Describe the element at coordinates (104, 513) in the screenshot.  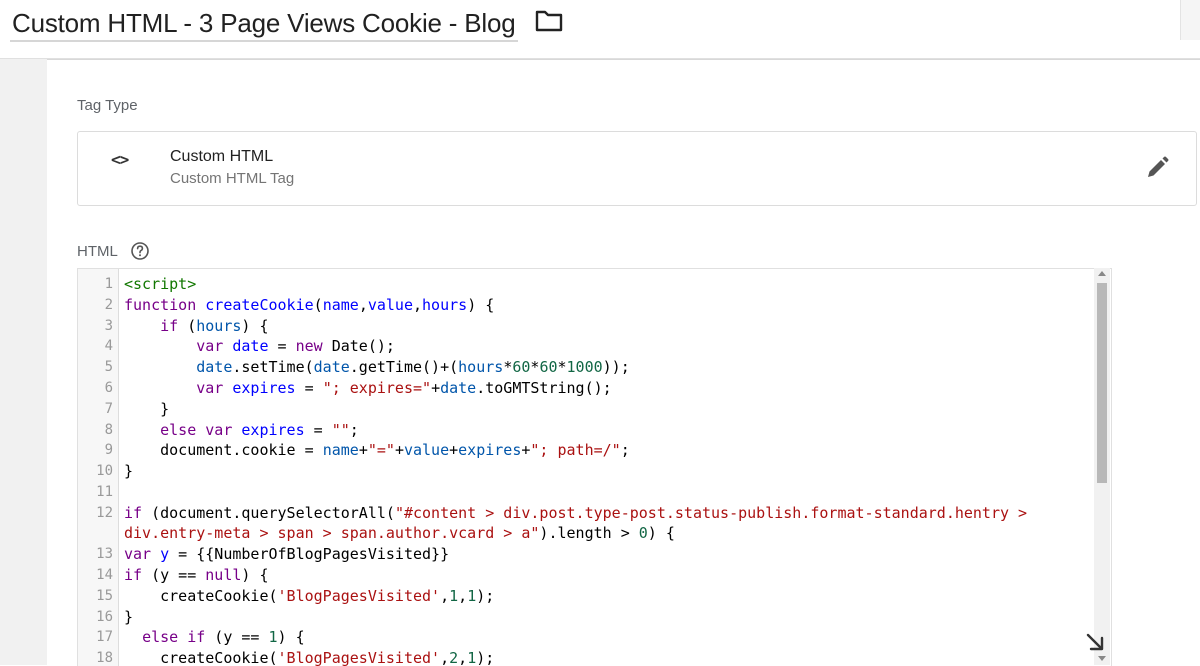
I see `line-number: 12` at that location.